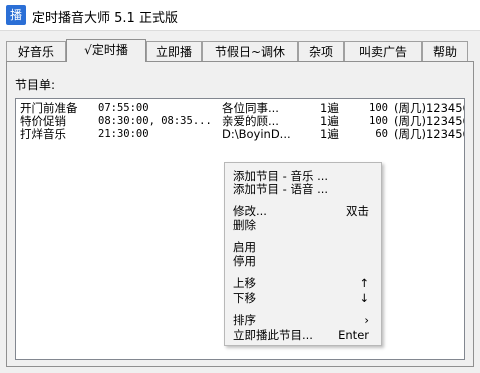  Describe the element at coordinates (240, 15) in the screenshot. I see `title-bar: 播 定时播音大师 5.1 正式版` at that location.